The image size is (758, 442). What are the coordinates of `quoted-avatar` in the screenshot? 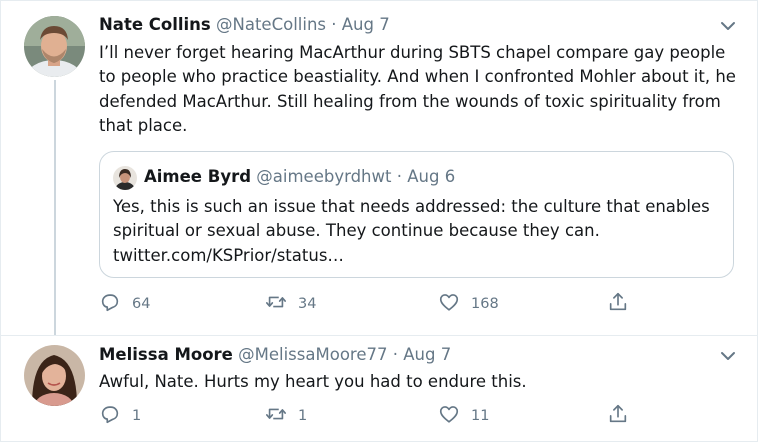 It's located at (125, 178).